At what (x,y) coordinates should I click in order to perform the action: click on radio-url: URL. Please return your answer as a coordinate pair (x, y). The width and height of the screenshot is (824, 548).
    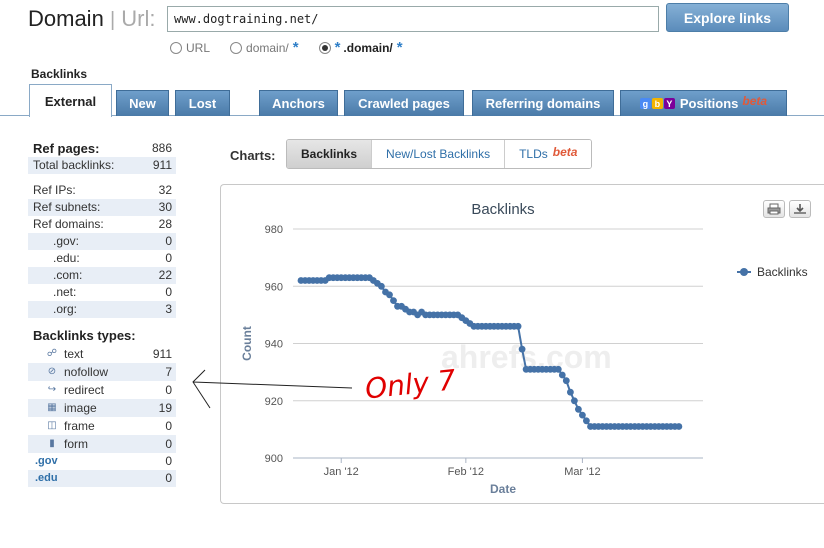
    Looking at the image, I should click on (190, 47).